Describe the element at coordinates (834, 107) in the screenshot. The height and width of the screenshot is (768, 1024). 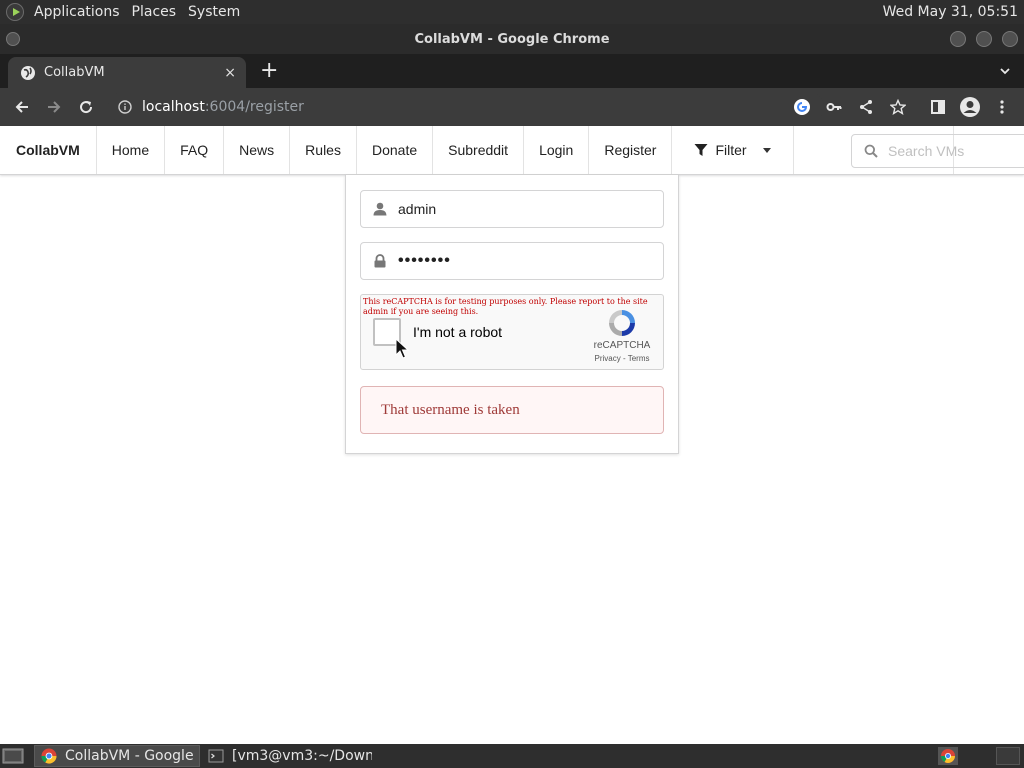
I see `key-icon` at that location.